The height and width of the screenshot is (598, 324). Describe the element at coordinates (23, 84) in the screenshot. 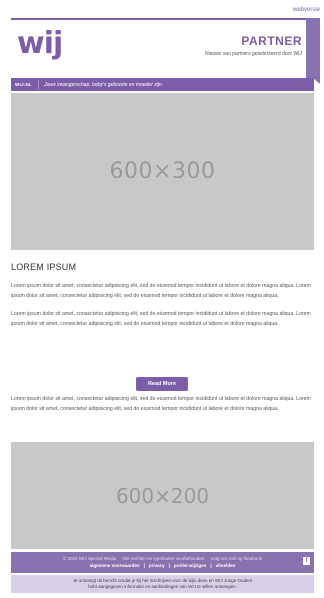

I see `nav-brand-link: WIJ.NL` at that location.